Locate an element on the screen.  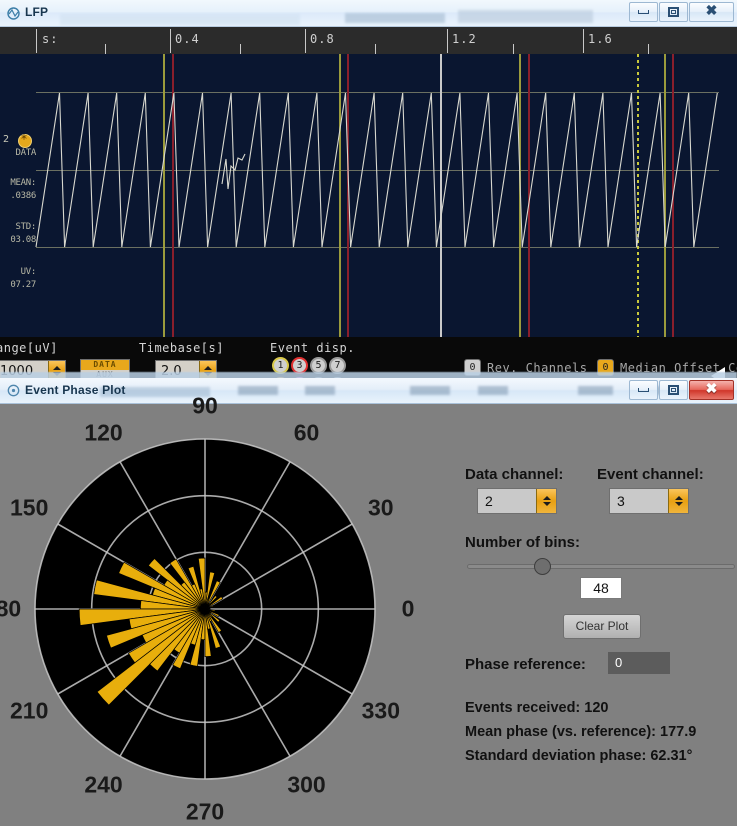
ruler-tick-label: 1.2 is located at coordinates (464, 39).